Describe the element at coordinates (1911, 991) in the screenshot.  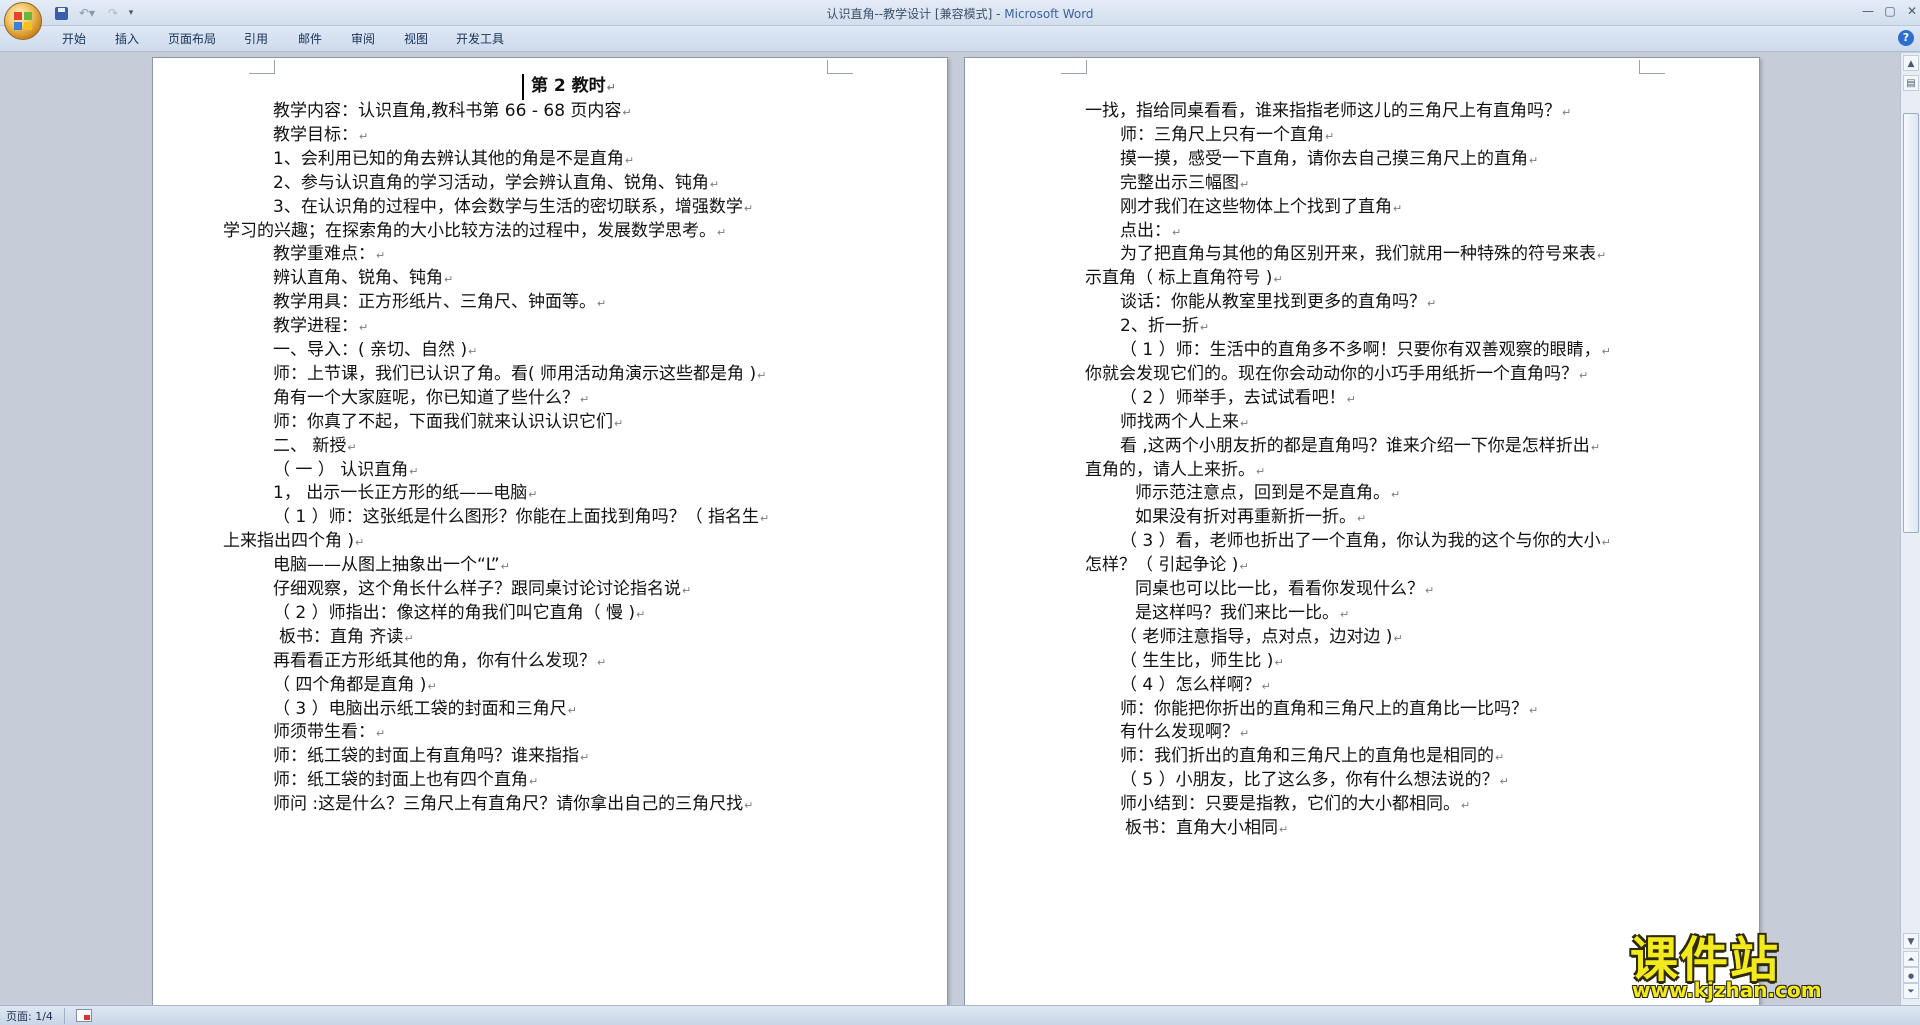
I see `next-page-icon: ⏷` at that location.